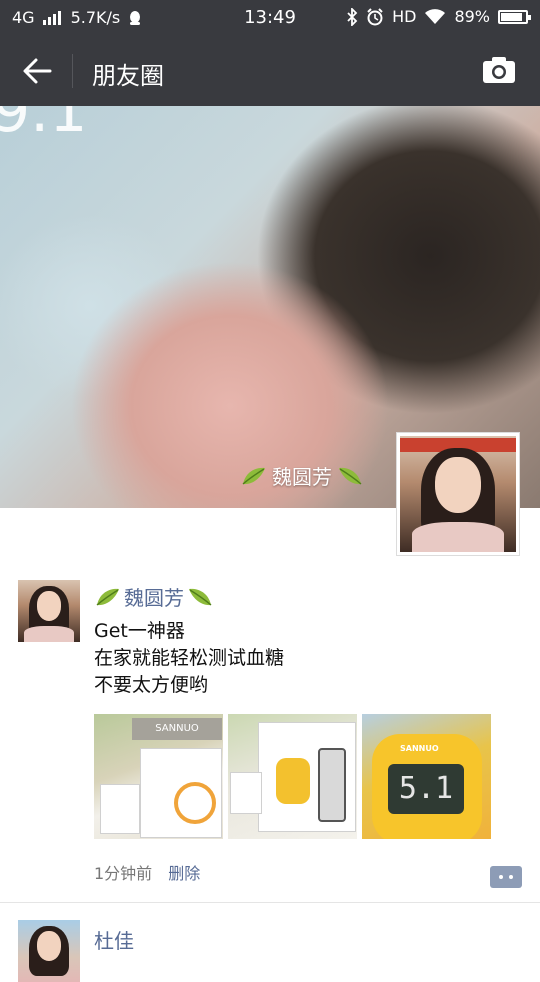 This screenshot has width=540, height=982. What do you see at coordinates (270, 902) in the screenshot?
I see `post-divider` at bounding box center [270, 902].